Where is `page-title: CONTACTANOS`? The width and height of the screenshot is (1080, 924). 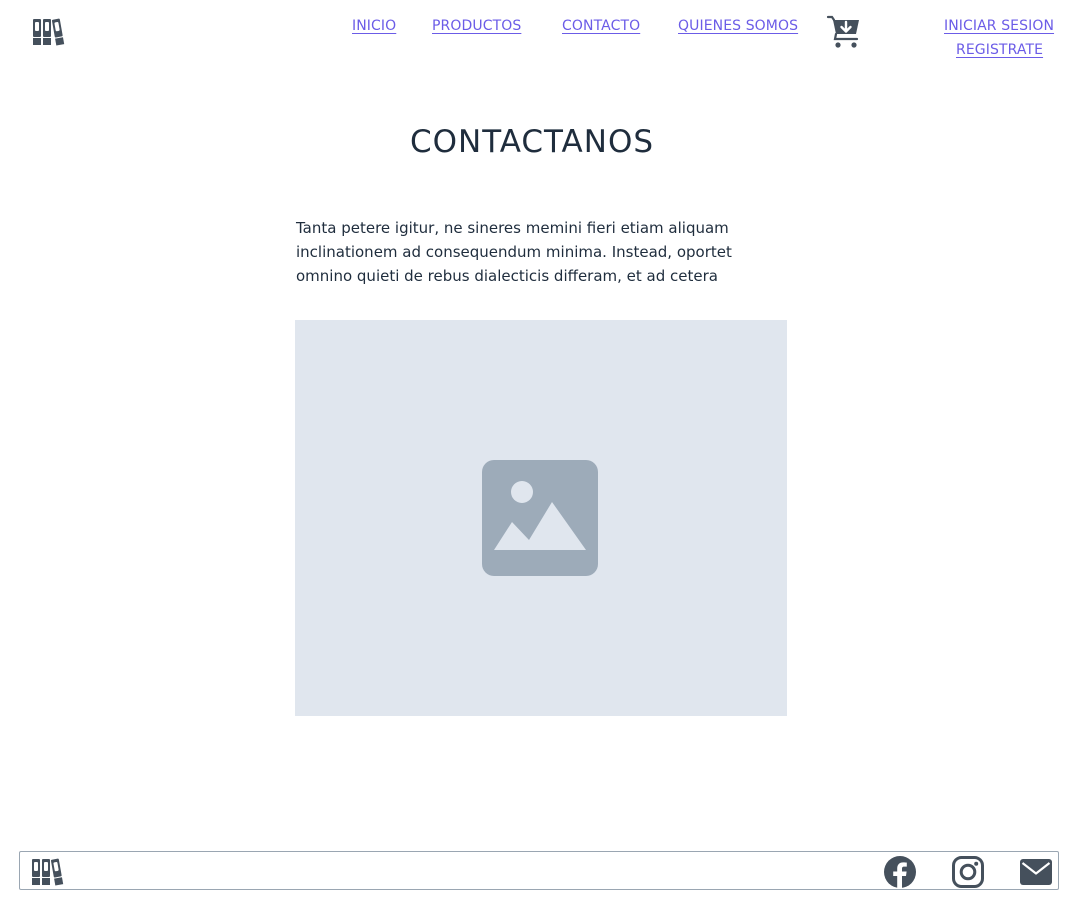
page-title: CONTACTANOS is located at coordinates (532, 142).